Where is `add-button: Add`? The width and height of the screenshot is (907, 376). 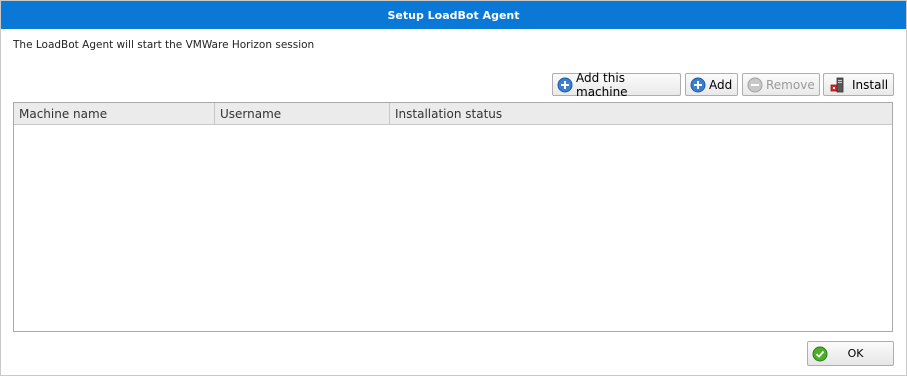
add-button: Add is located at coordinates (711, 84).